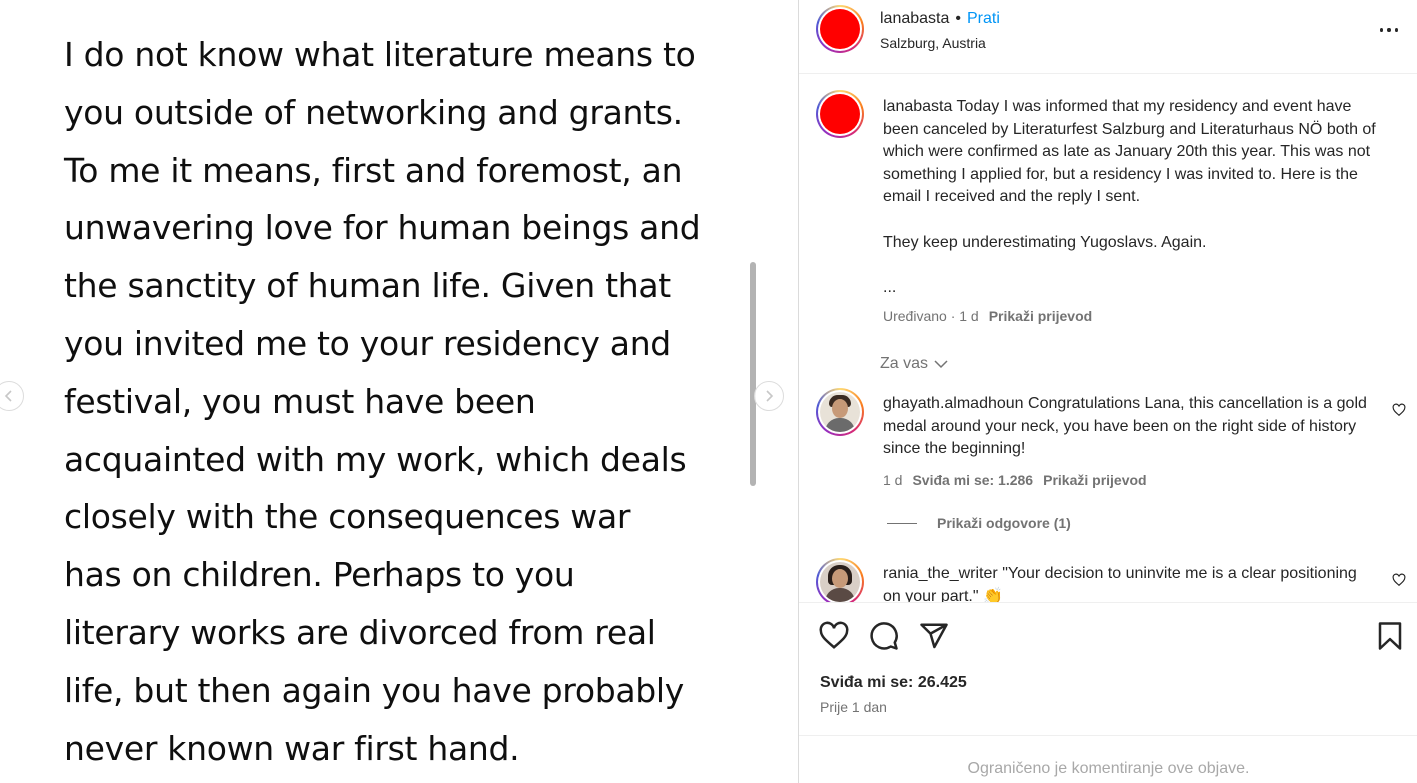  I want to click on chevron-down-icon, so click(941, 364).